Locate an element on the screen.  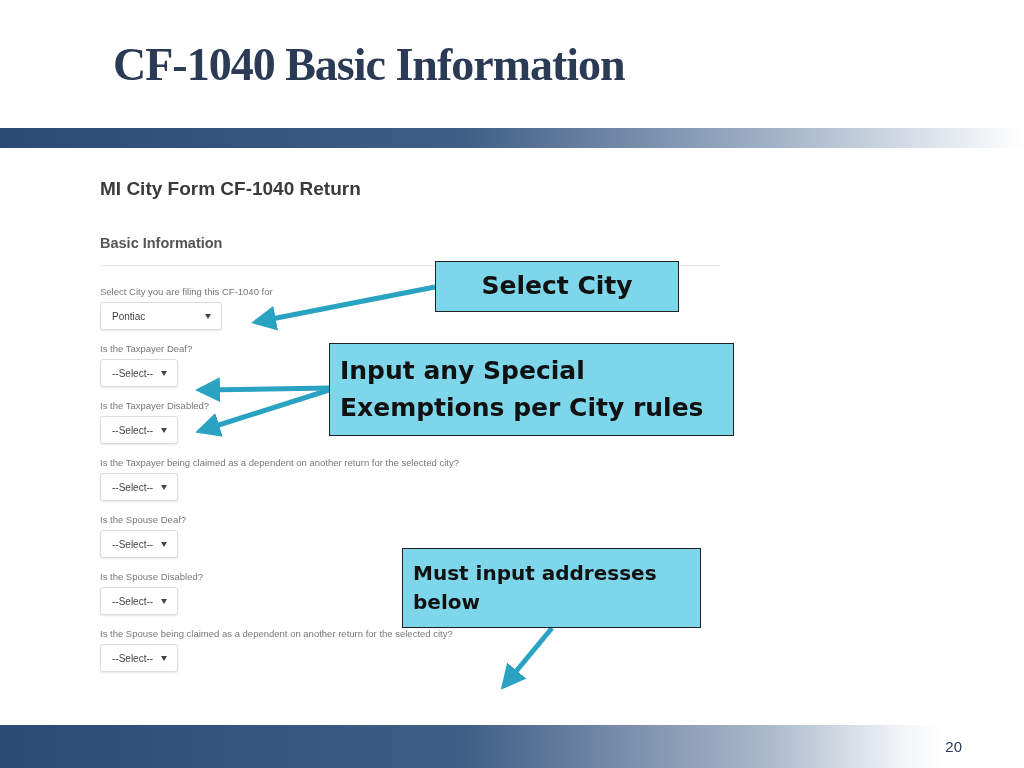
field-label: Is the Taxpayer Deaf? is located at coordinates (146, 348).